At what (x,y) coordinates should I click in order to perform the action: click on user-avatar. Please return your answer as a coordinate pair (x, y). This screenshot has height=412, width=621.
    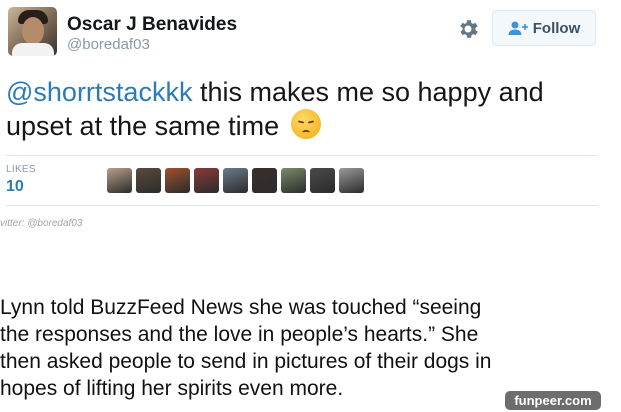
    Looking at the image, I should click on (32, 31).